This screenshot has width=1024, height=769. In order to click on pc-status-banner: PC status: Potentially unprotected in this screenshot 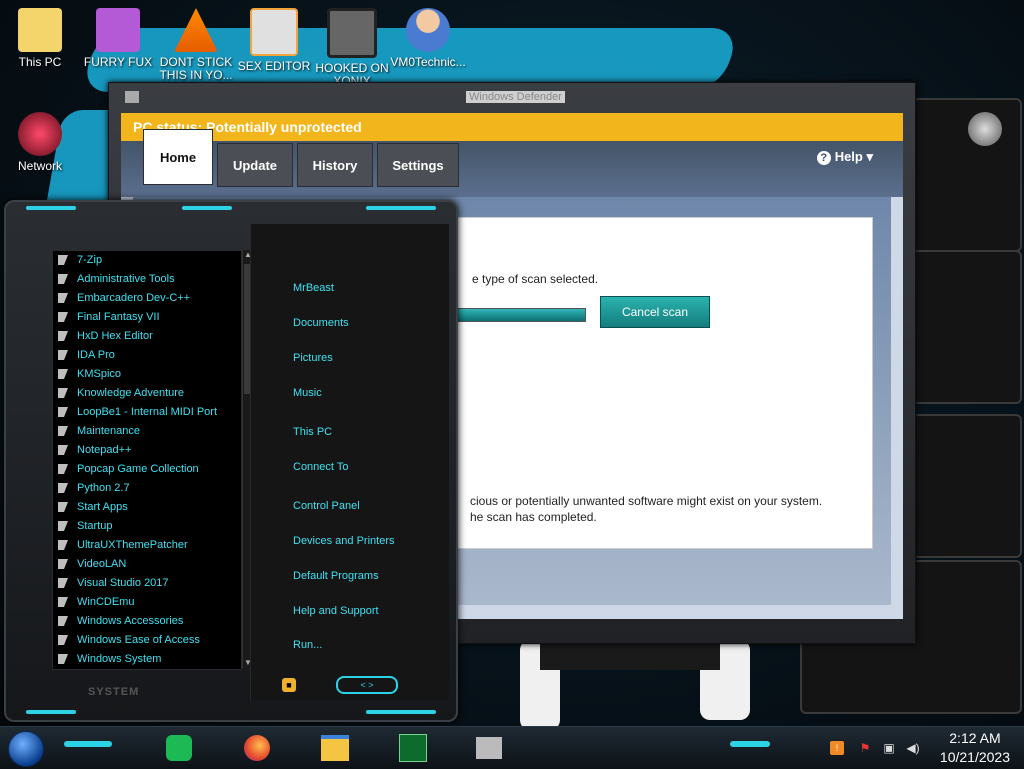, I will do `click(512, 127)`.